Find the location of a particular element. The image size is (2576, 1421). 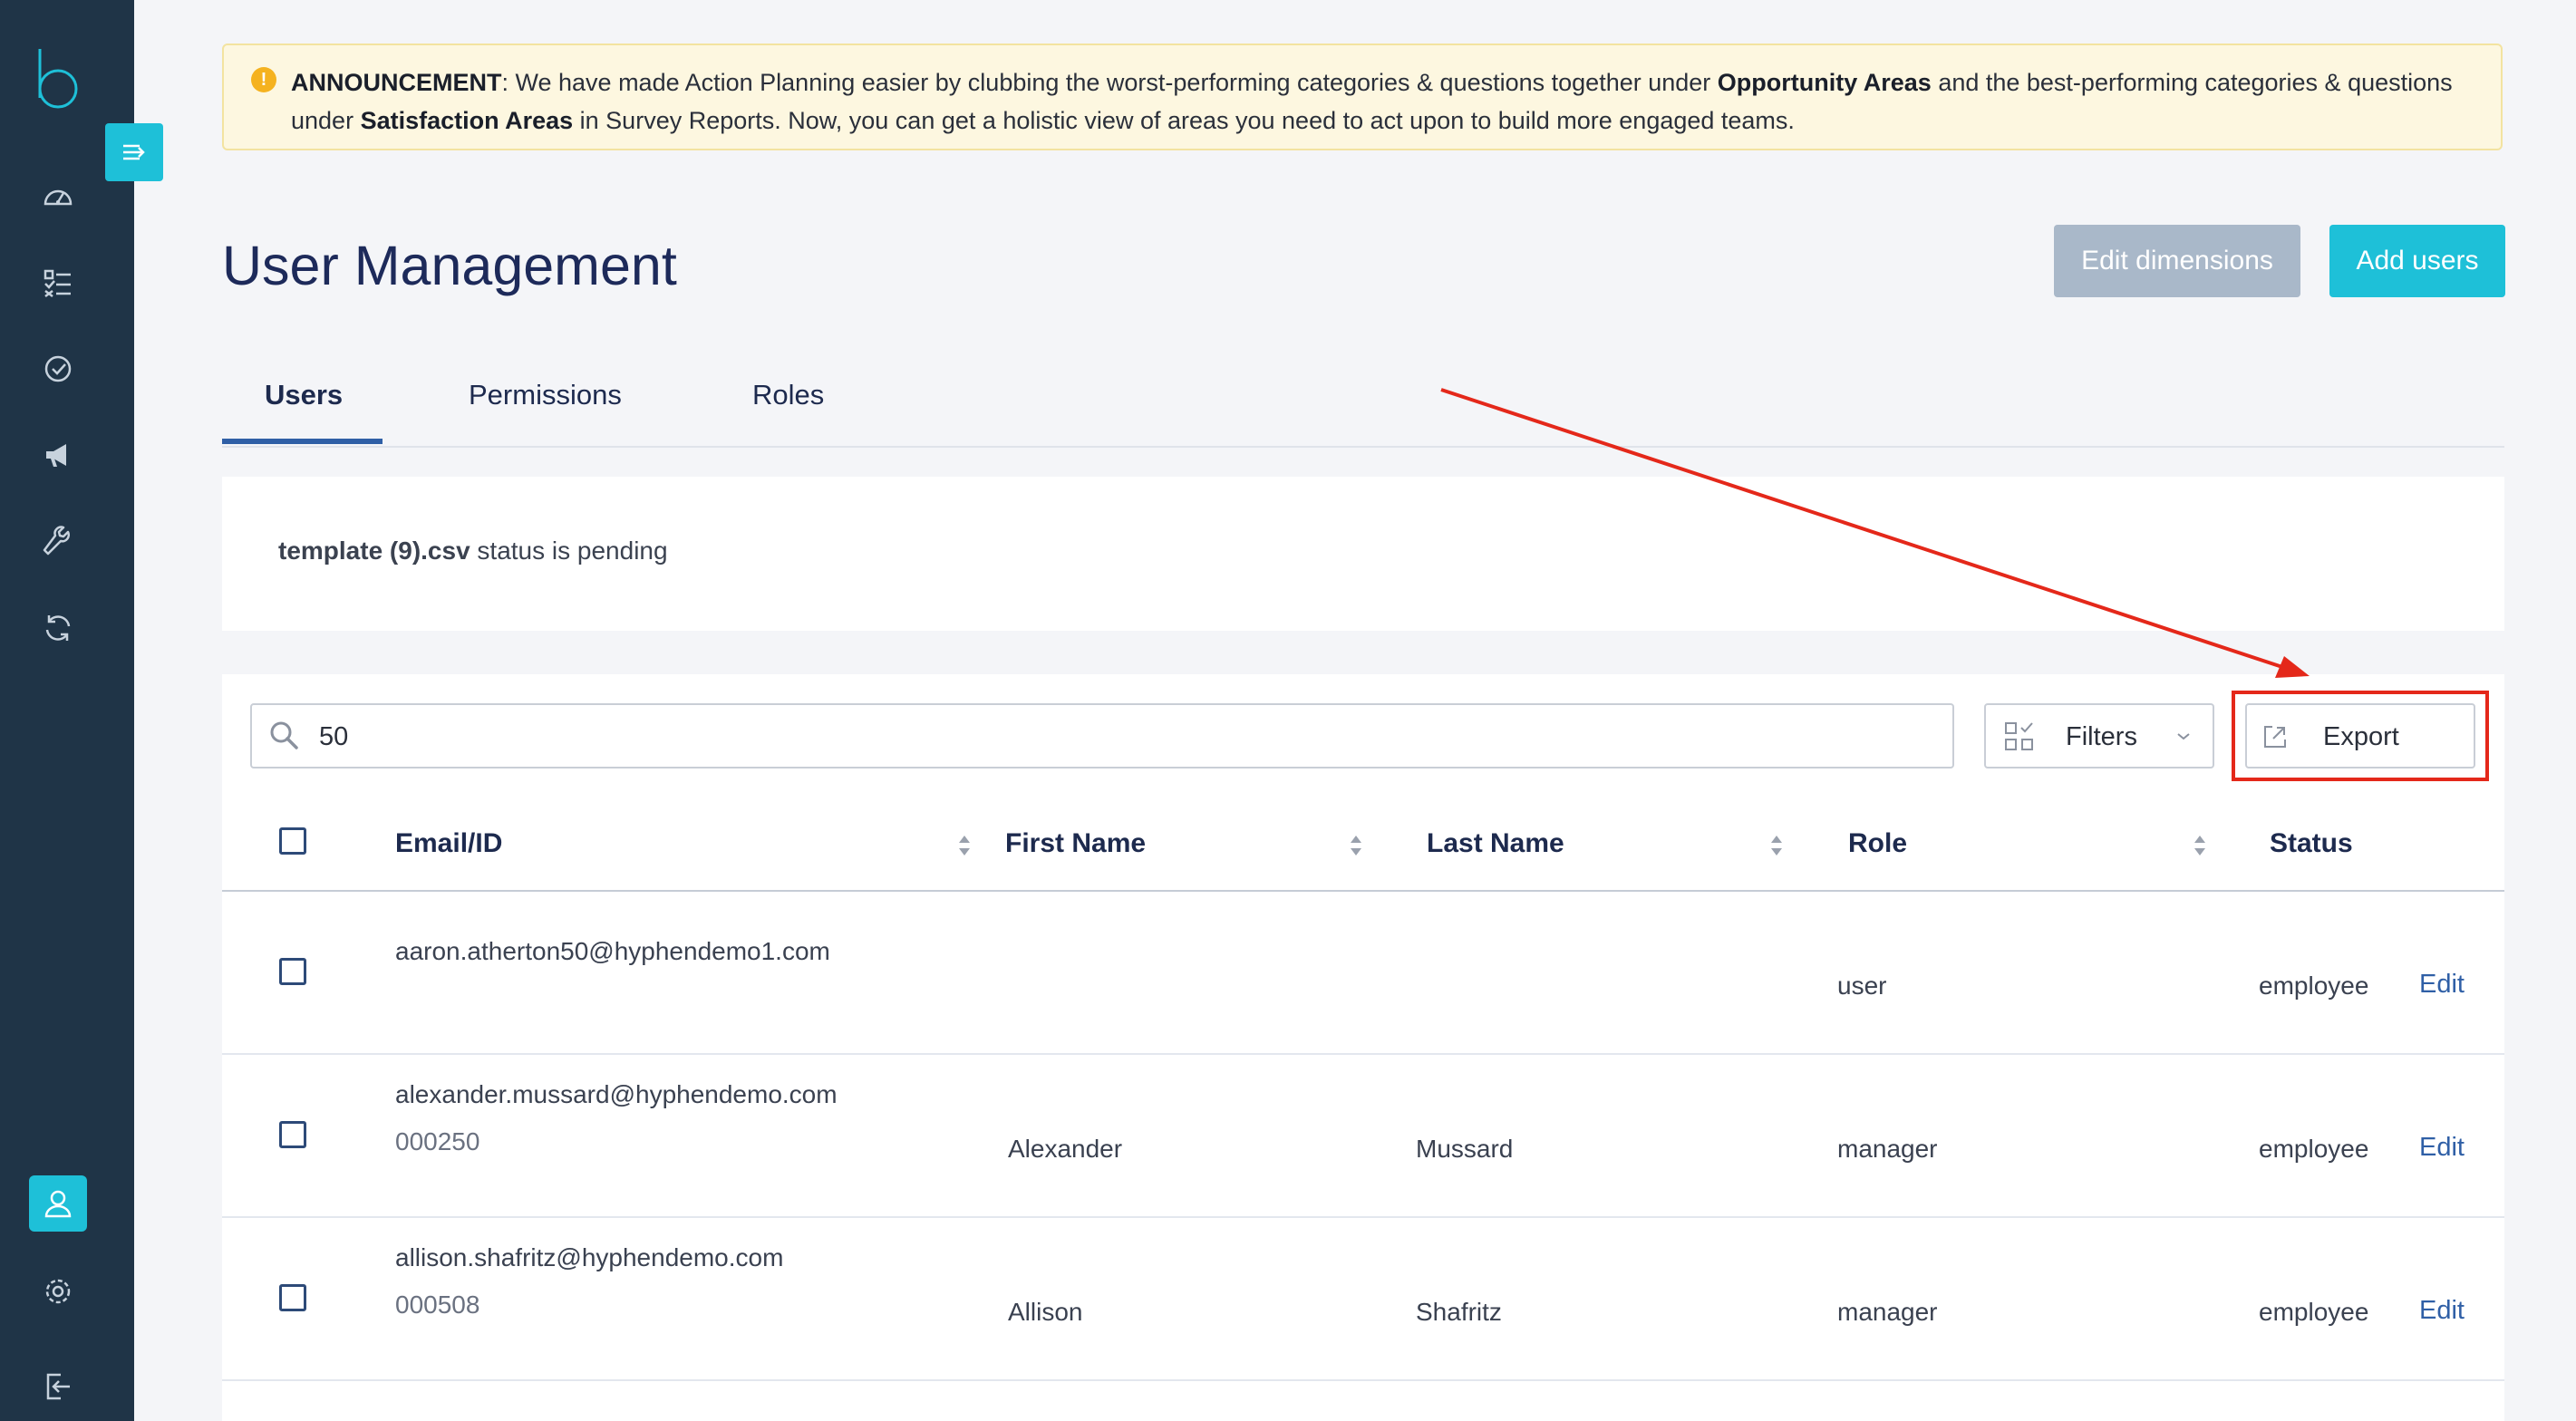

filters-dropdown: Filters is located at coordinates (2099, 735).